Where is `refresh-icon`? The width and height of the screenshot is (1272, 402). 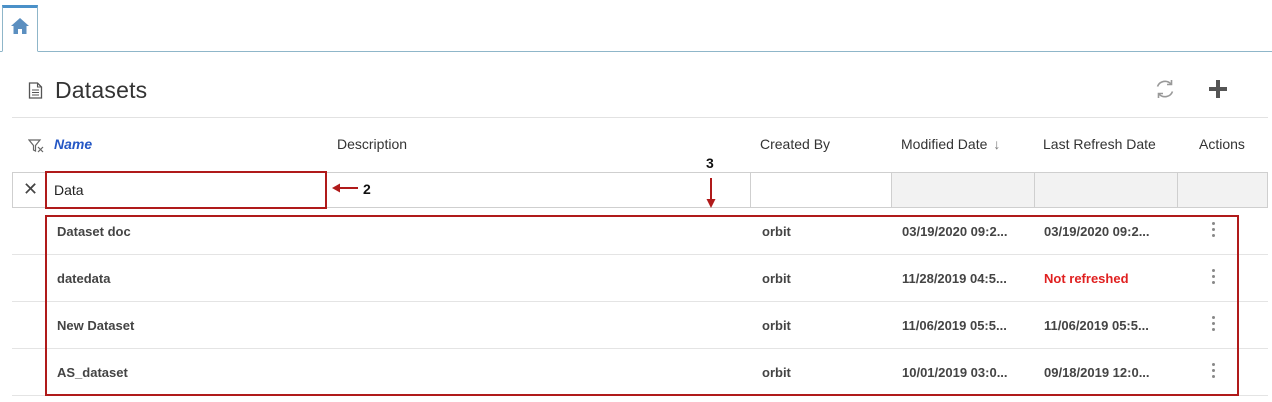 refresh-icon is located at coordinates (1165, 89).